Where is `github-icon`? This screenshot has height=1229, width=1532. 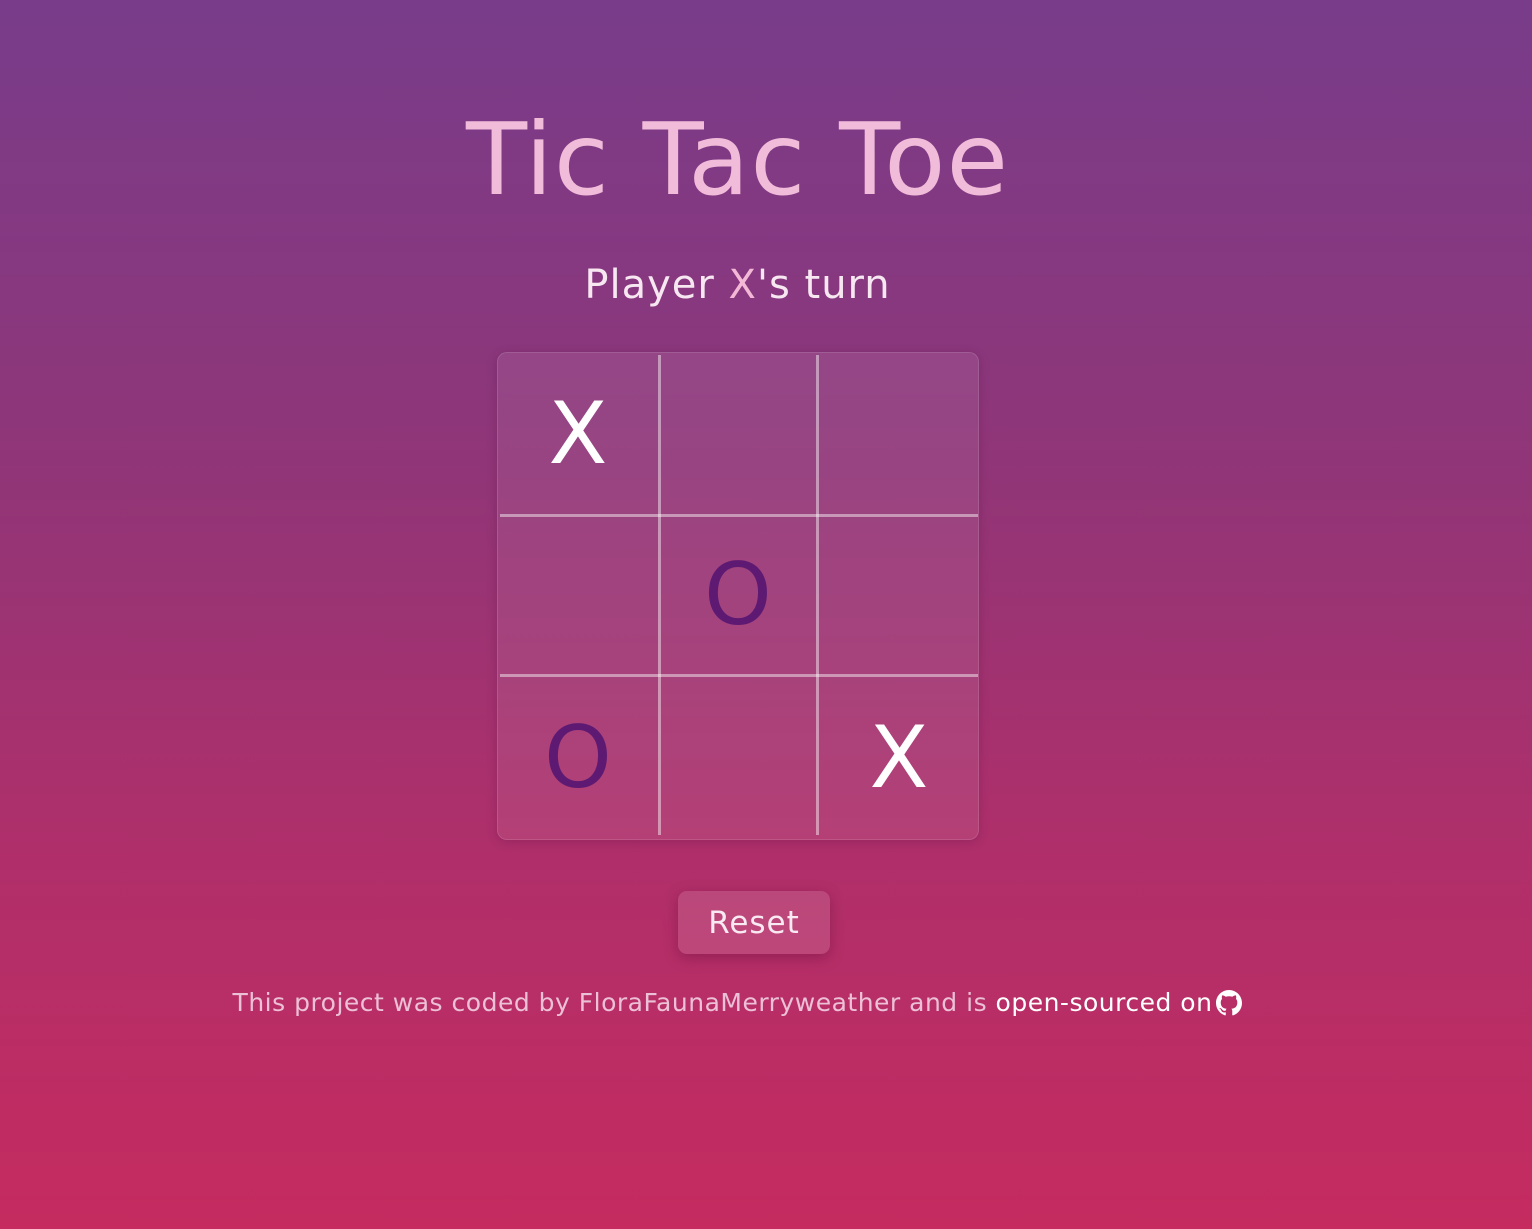
github-icon is located at coordinates (1229, 1003).